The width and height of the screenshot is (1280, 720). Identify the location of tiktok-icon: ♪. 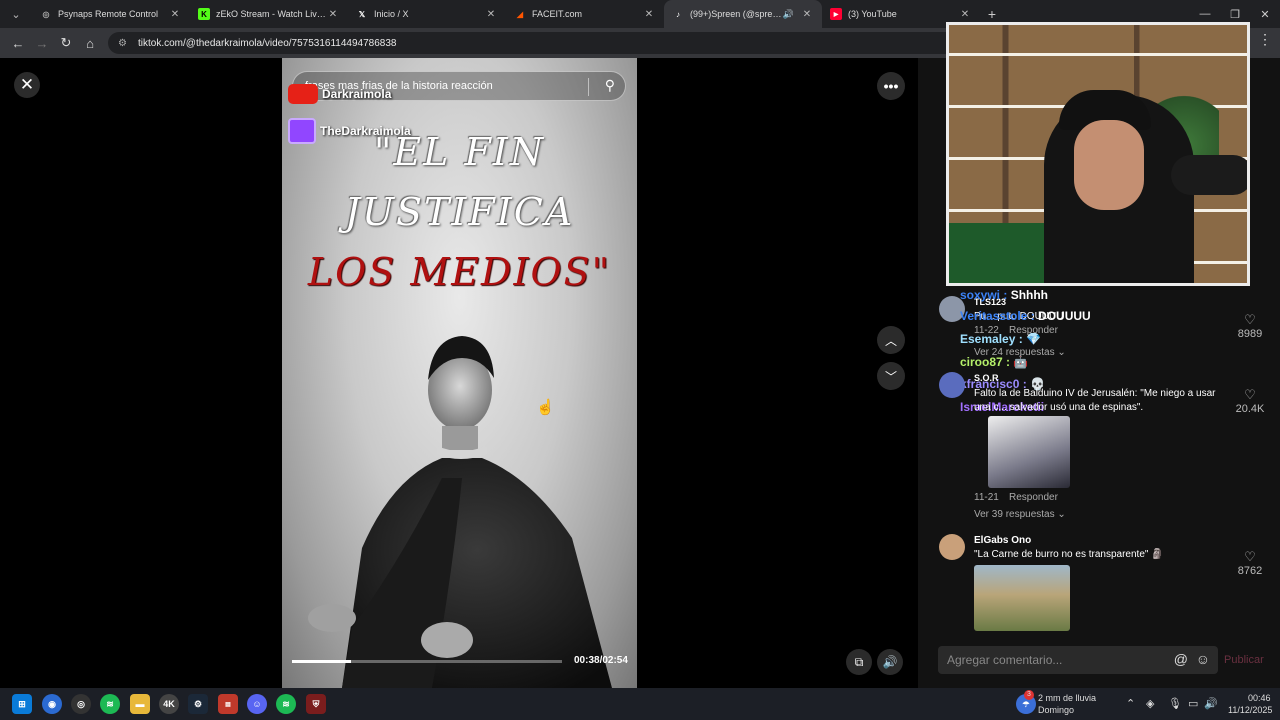
(678, 14).